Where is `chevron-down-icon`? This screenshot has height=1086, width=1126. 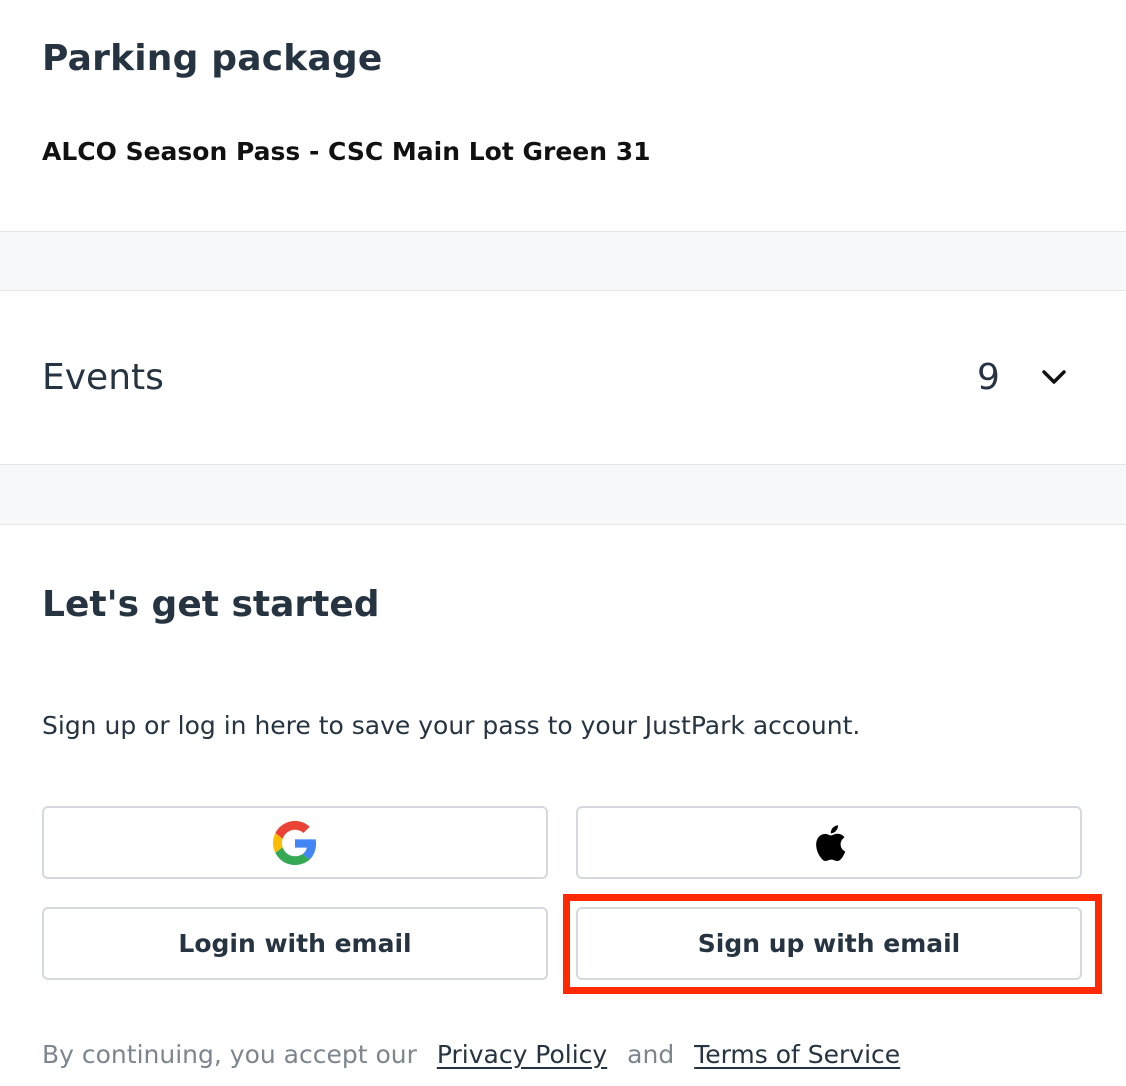
chevron-down-icon is located at coordinates (1054, 377).